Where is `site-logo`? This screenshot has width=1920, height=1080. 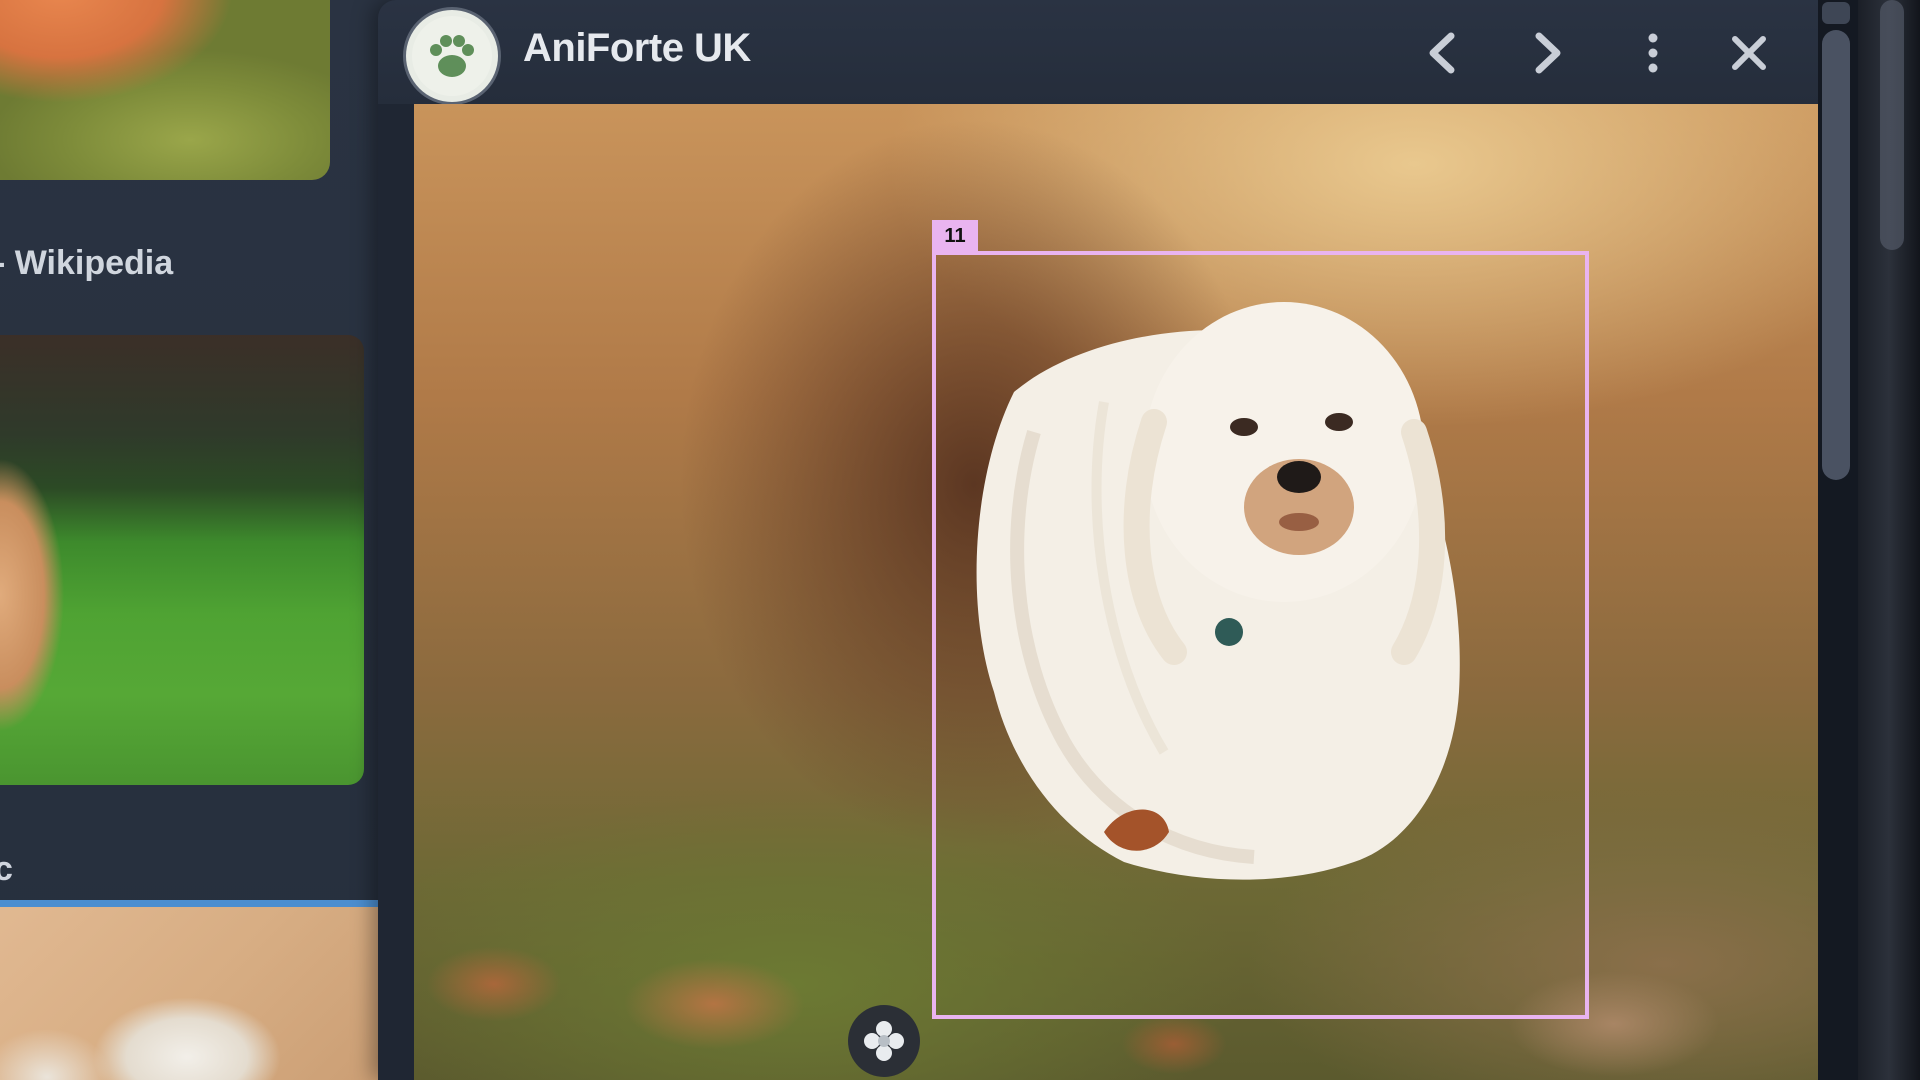 site-logo is located at coordinates (452, 56).